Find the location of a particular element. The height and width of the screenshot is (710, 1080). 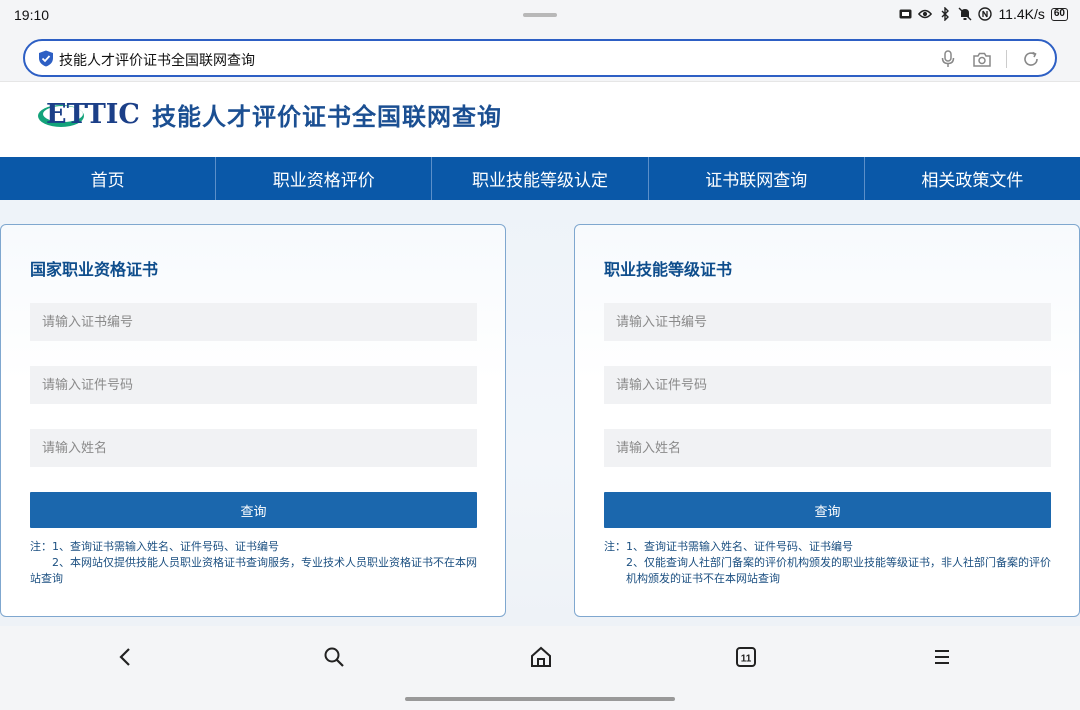

browser-bottom-bar: 11 is located at coordinates (540, 668).